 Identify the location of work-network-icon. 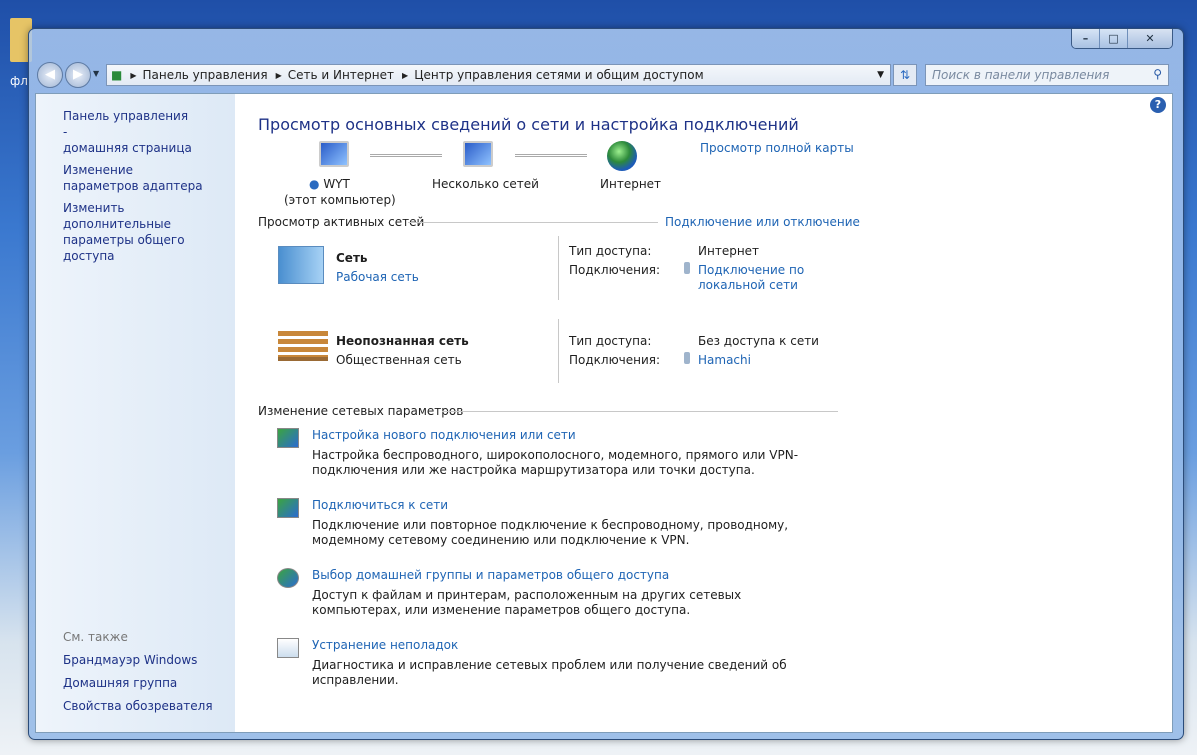
(301, 265).